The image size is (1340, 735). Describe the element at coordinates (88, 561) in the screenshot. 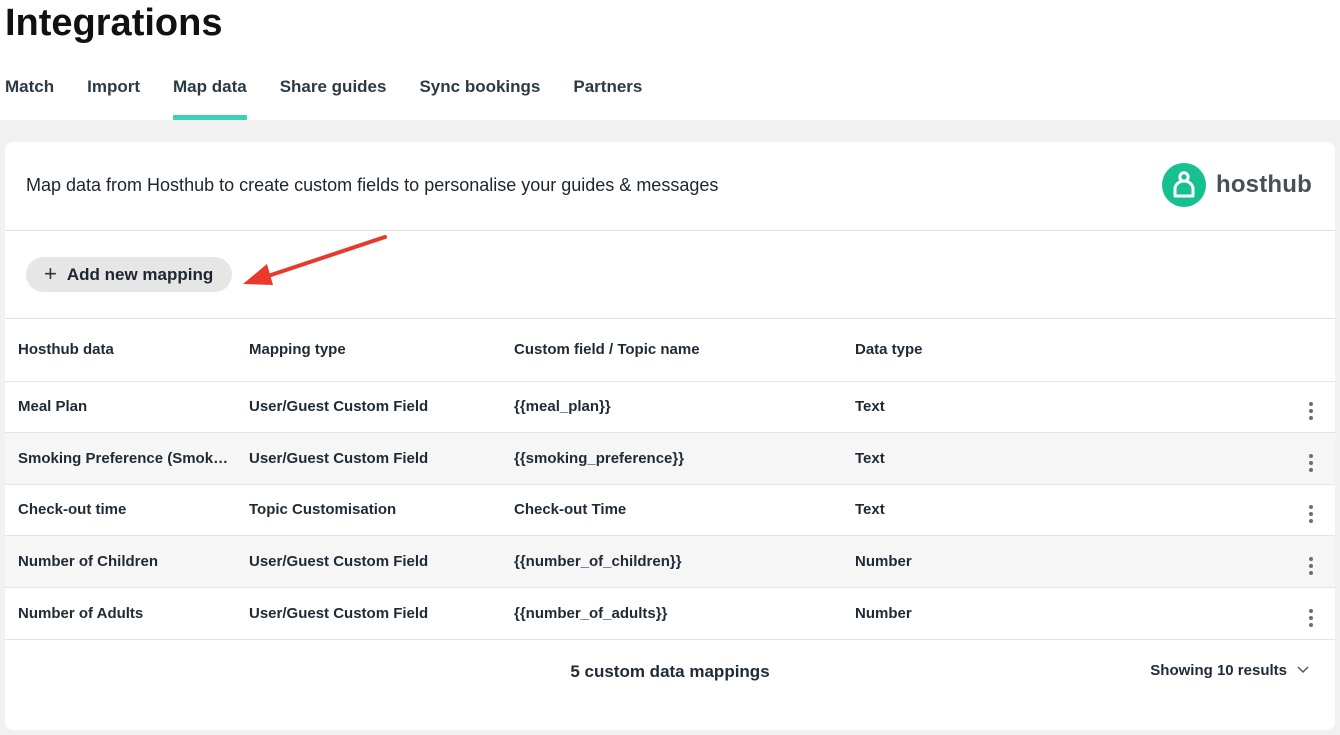

I see `cell-hosthub-data: Number of Children` at that location.